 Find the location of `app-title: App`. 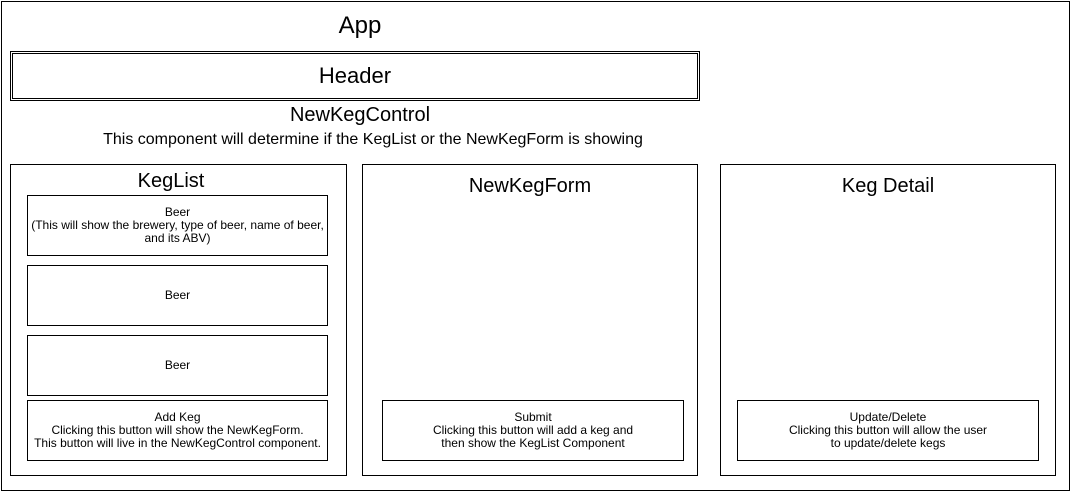

app-title: App is located at coordinates (360, 25).